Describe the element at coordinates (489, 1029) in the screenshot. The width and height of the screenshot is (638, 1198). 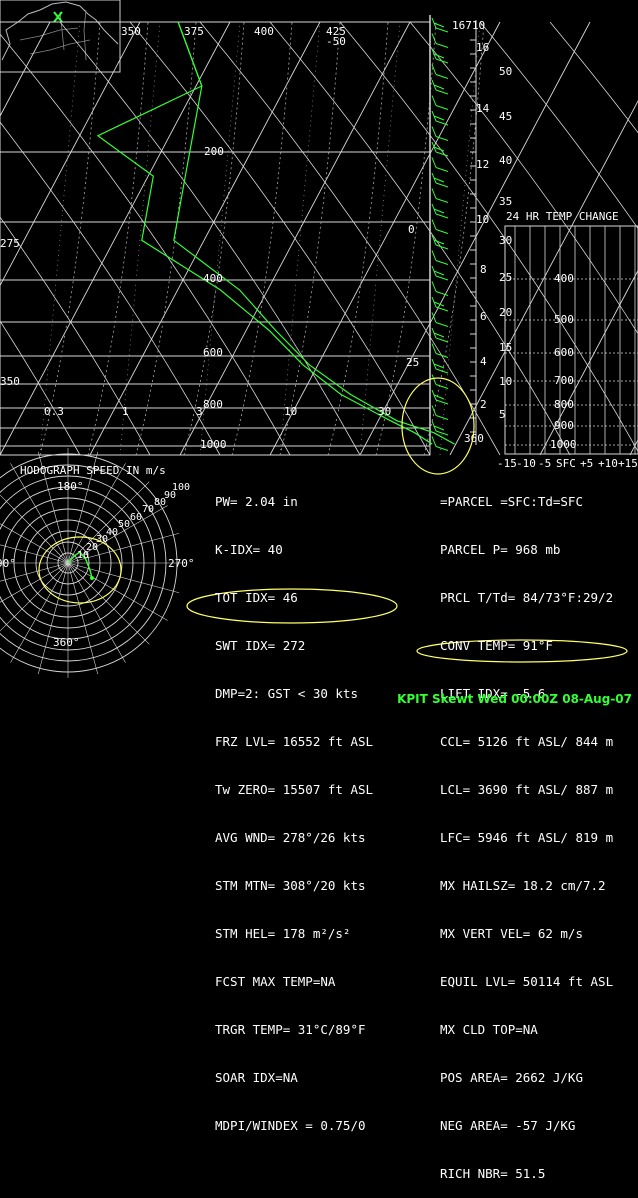
I see `index-line: MX CLD TOP=NA` at that location.